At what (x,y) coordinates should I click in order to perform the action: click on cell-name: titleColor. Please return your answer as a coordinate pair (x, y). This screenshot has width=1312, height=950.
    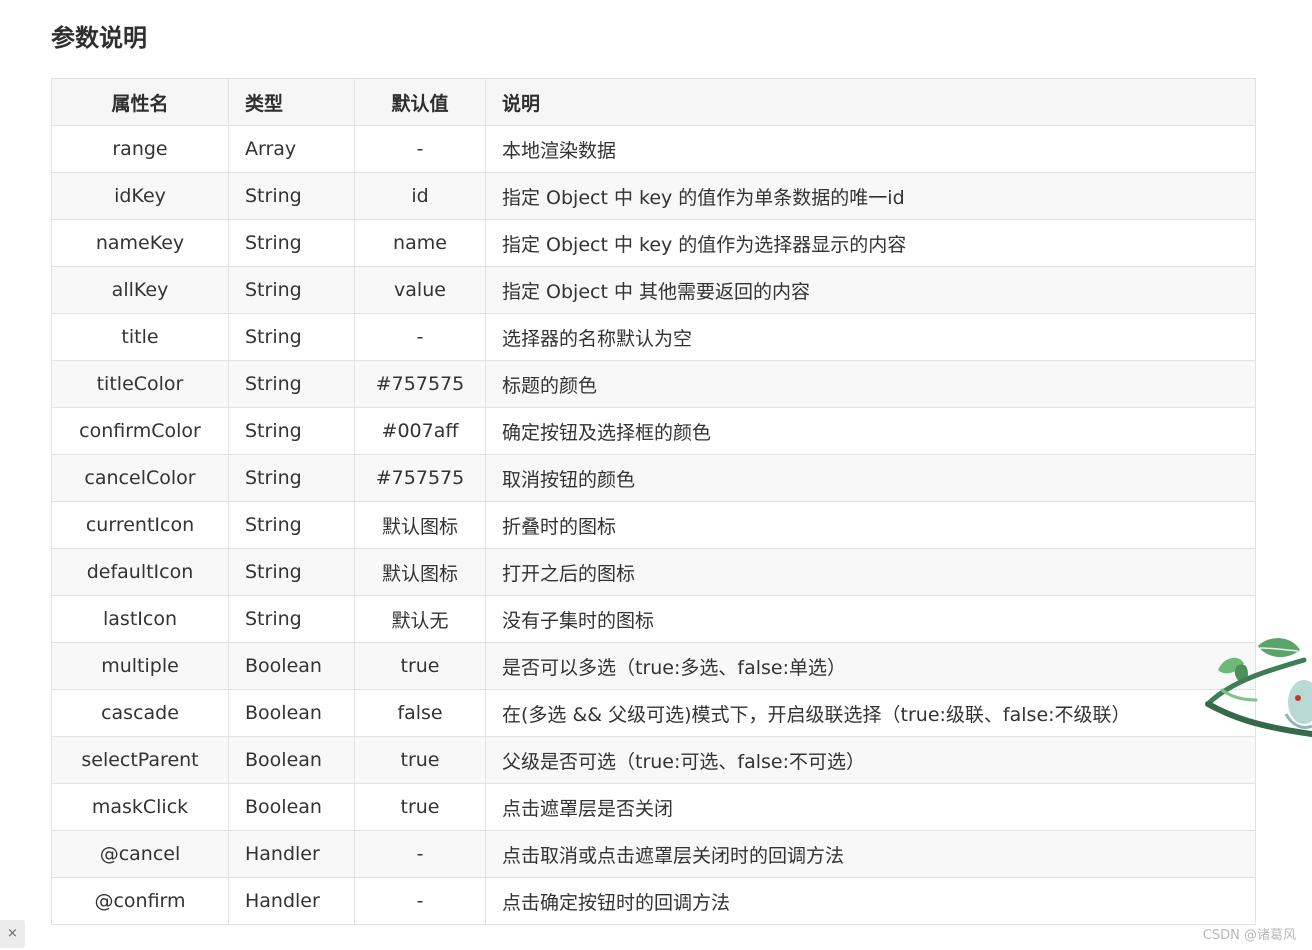
    Looking at the image, I should click on (140, 384).